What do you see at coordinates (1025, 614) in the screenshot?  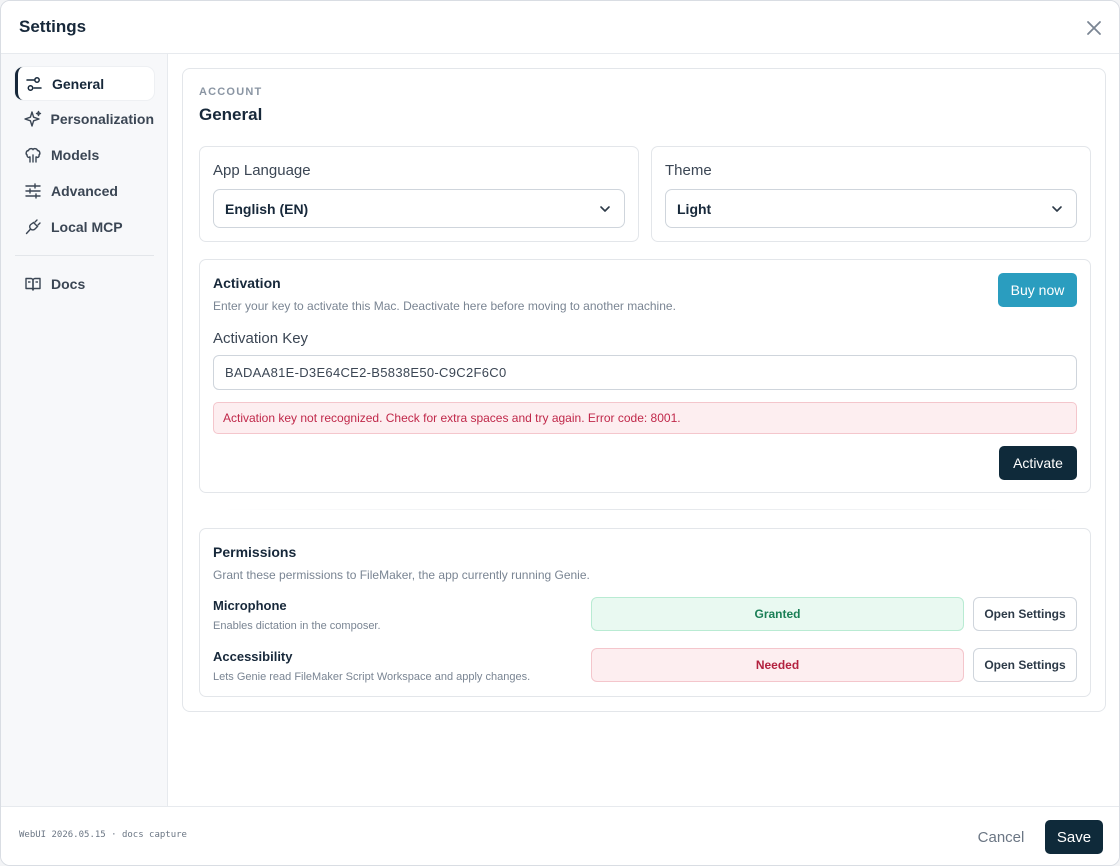 I see `microphone-open-settings-button: Open Settings` at bounding box center [1025, 614].